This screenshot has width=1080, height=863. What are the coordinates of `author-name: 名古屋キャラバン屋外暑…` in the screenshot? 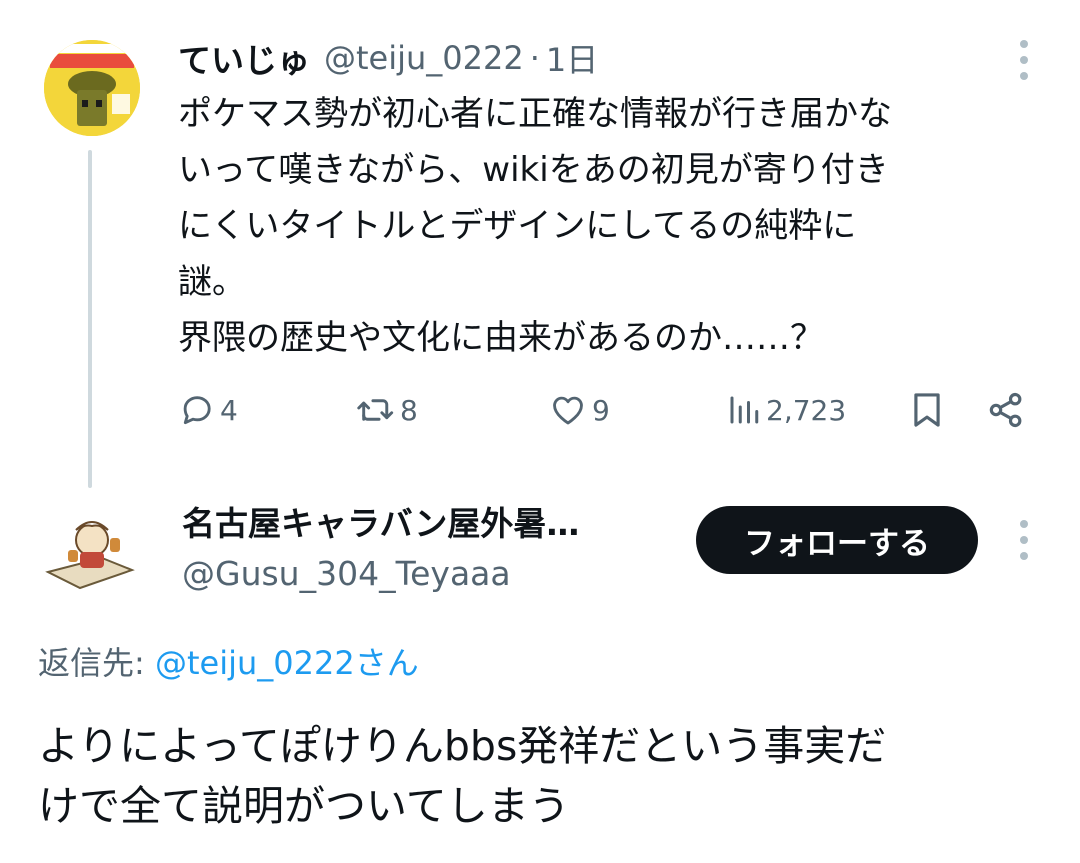 It's located at (380, 524).